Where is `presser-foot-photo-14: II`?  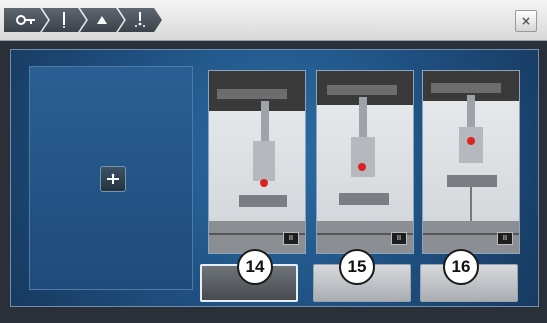 presser-foot-photo-14: II is located at coordinates (257, 162).